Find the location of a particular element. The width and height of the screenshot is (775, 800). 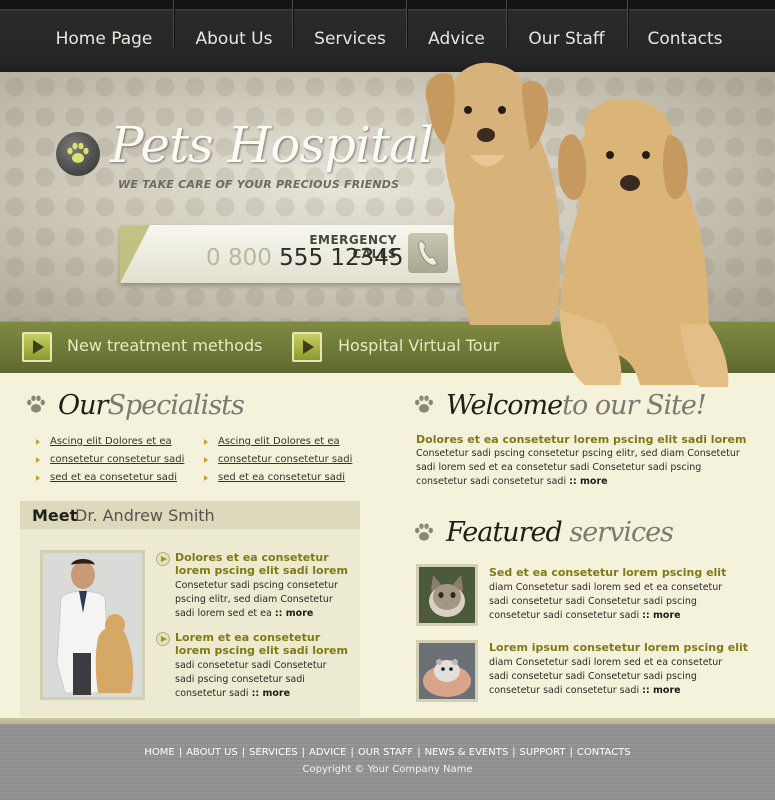

heading-dark: Featured is located at coordinates (504, 532).